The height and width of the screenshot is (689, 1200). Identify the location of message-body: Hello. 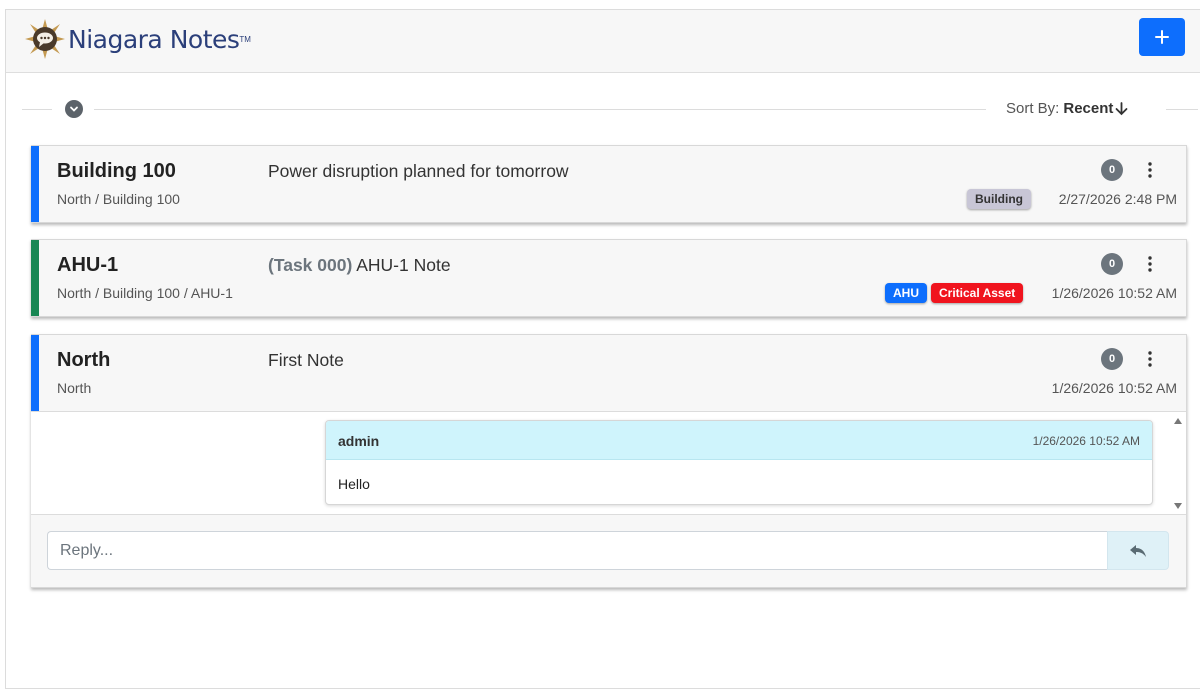
(354, 484).